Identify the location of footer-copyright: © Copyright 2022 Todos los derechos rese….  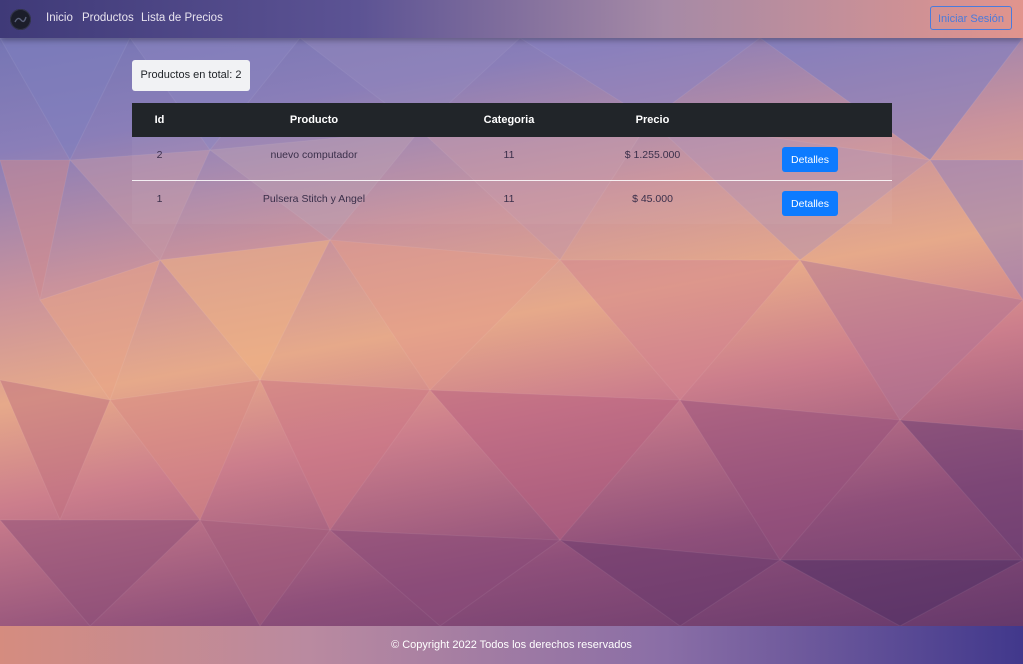
(511, 645).